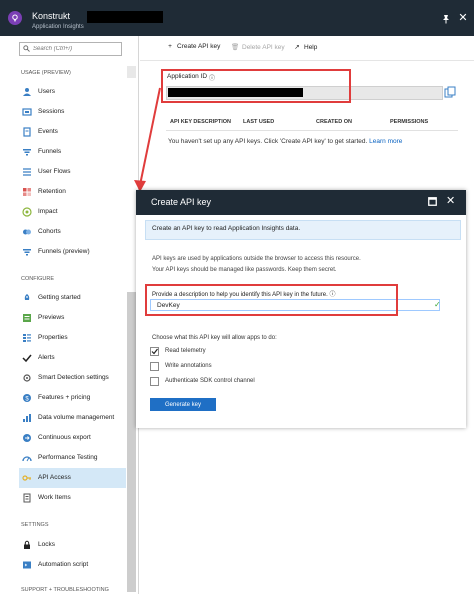 The image size is (474, 594). I want to click on create-api-key-button: + Create API key, so click(193, 48).